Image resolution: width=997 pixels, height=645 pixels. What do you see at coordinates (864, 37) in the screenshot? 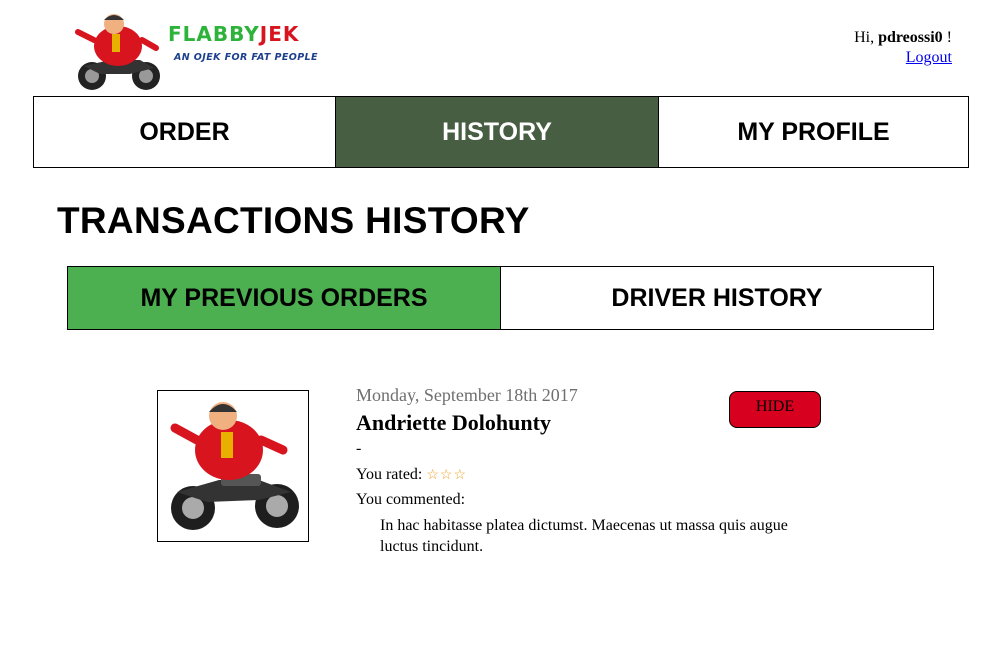
I see `greeting-text: Hi,` at bounding box center [864, 37].